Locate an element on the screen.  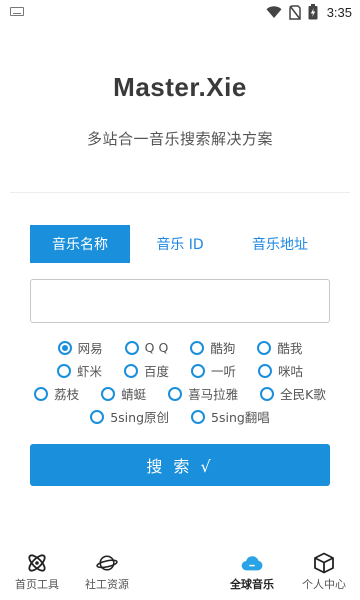
keyboard-icon is located at coordinates (17, 11).